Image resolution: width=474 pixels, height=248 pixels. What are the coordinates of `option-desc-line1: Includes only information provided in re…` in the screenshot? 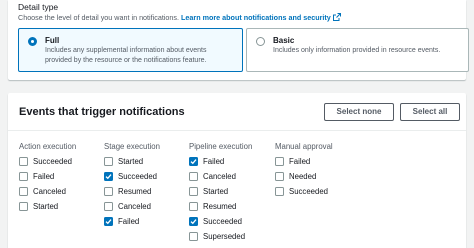 It's located at (357, 50).